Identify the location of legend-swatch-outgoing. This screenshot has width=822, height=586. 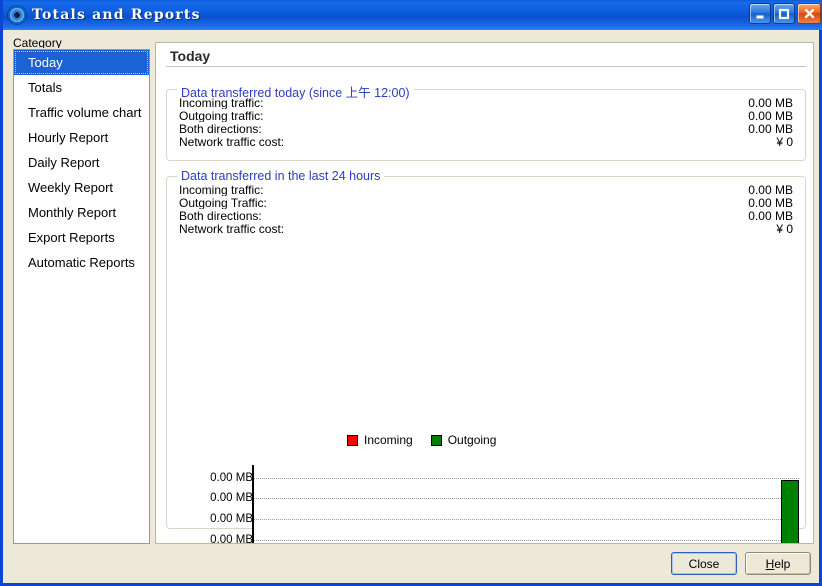
(436, 440).